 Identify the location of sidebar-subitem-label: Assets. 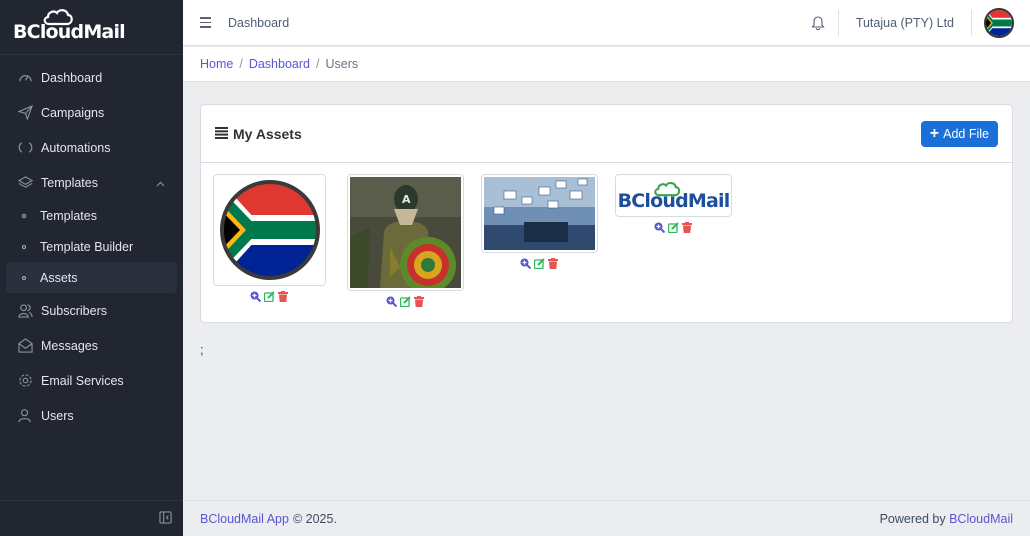
(59, 277).